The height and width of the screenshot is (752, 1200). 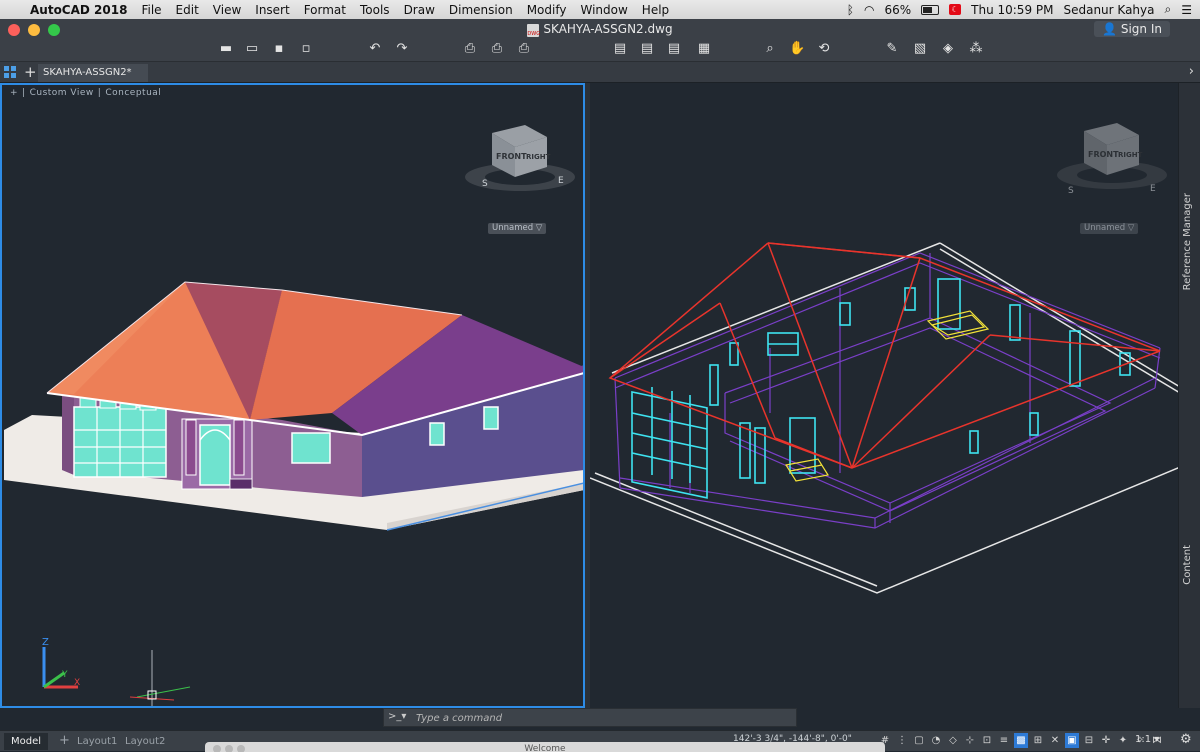 What do you see at coordinates (64, 675) in the screenshot?
I see `axis-y-label: Y` at bounding box center [64, 675].